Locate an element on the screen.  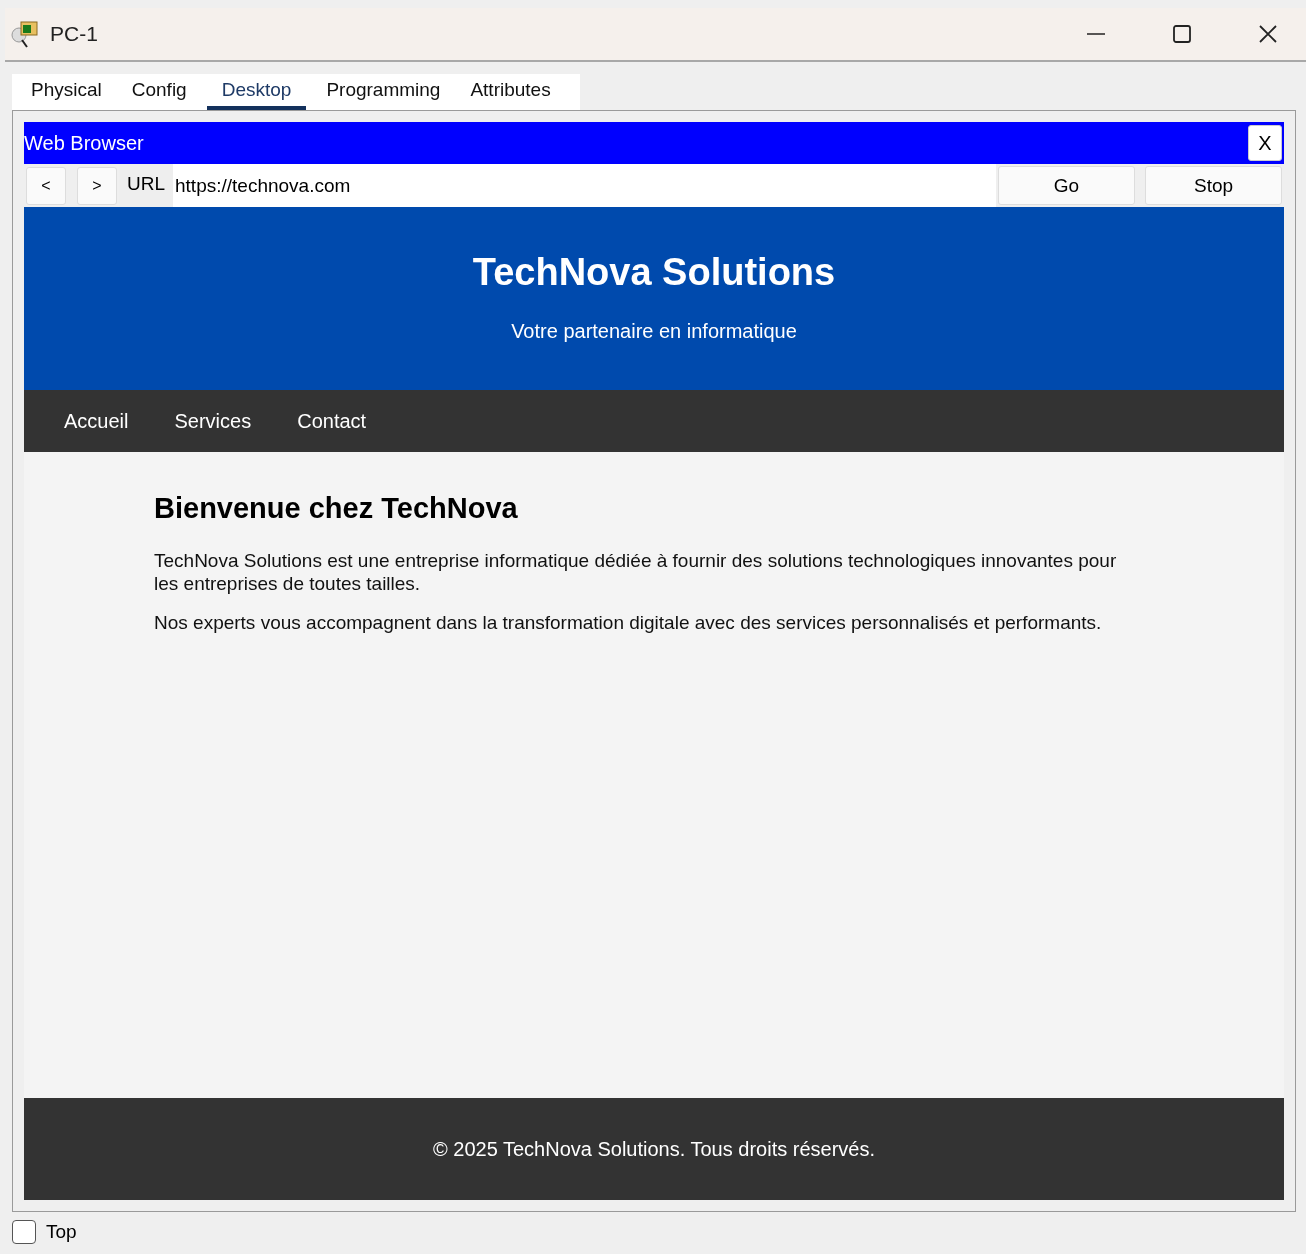
tab: Physical is located at coordinates (66, 92).